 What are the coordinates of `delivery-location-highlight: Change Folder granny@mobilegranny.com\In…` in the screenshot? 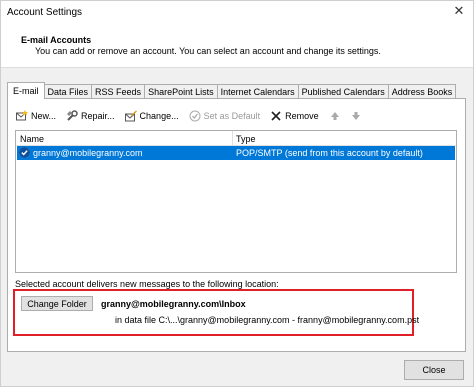 It's located at (216, 312).